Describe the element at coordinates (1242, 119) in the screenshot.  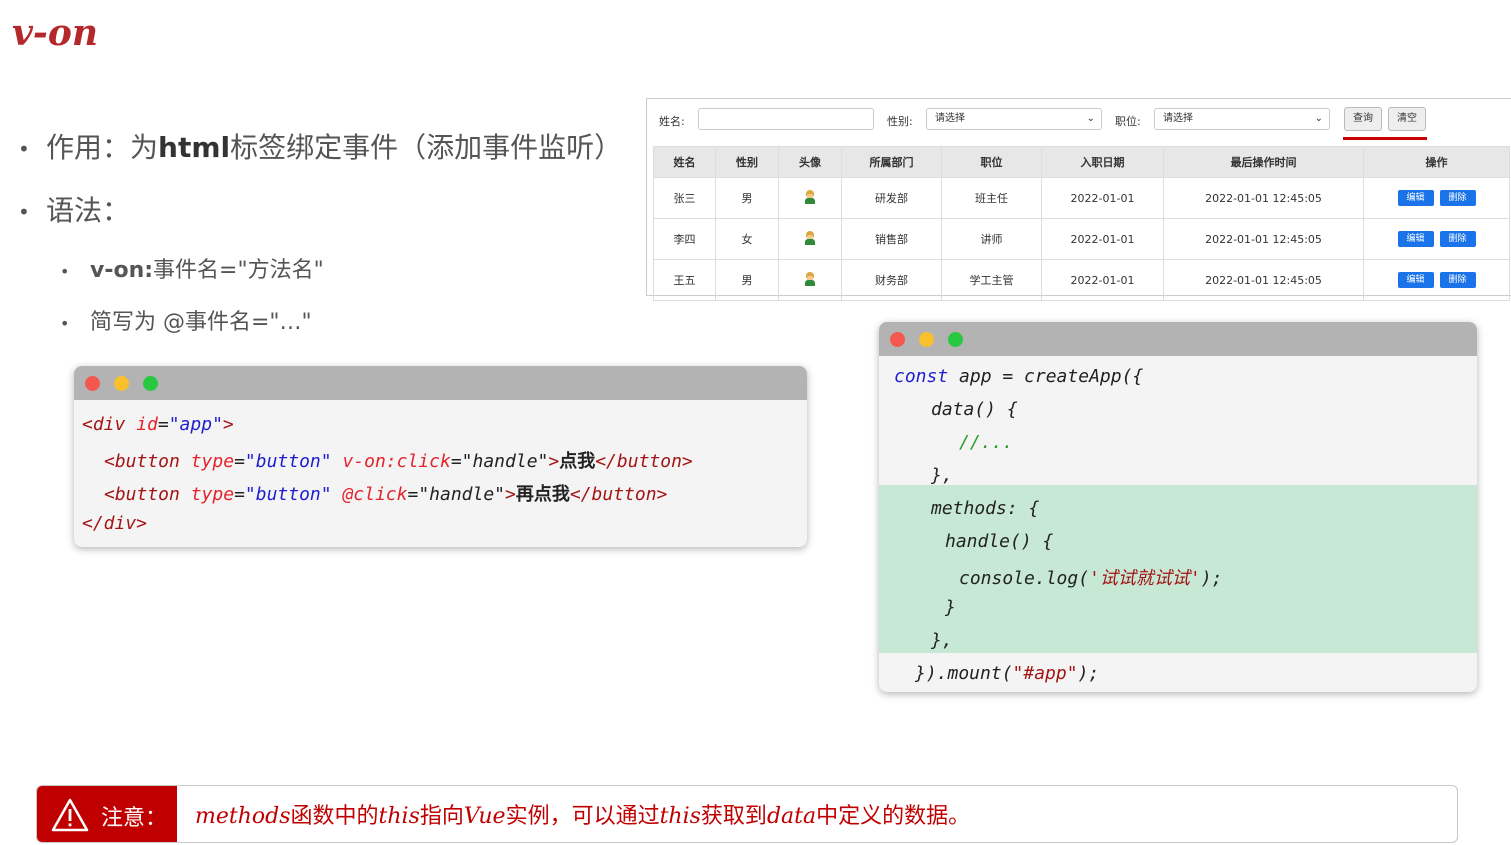
I see `position-select: 请选择 ⌄` at that location.